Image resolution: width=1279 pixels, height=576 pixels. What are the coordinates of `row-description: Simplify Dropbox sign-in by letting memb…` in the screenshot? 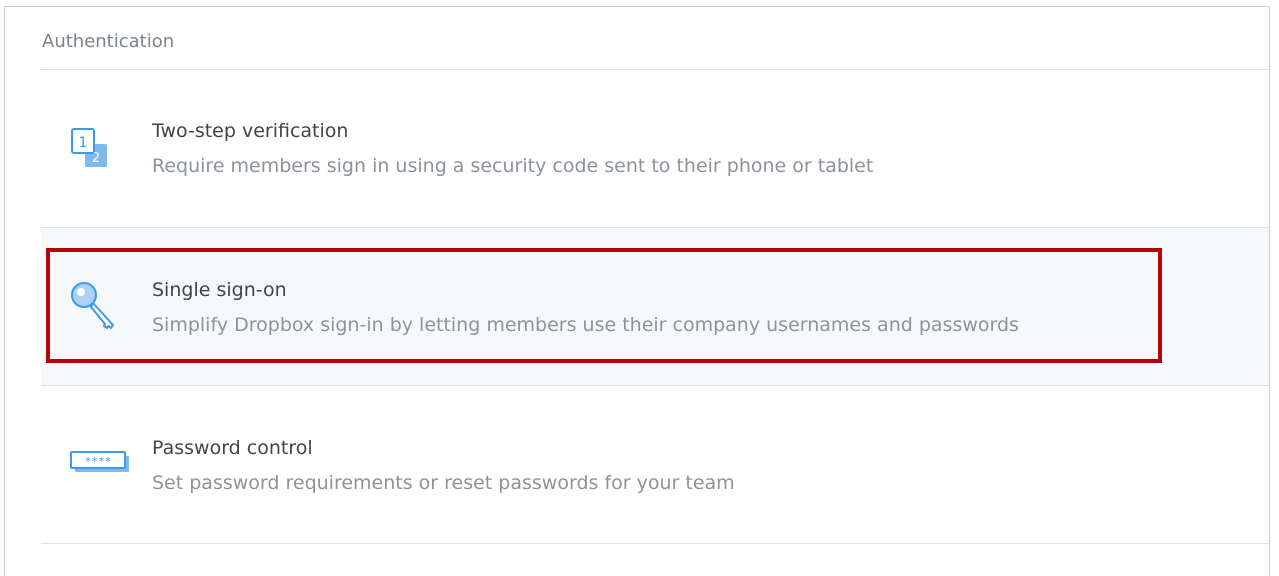 It's located at (585, 325).